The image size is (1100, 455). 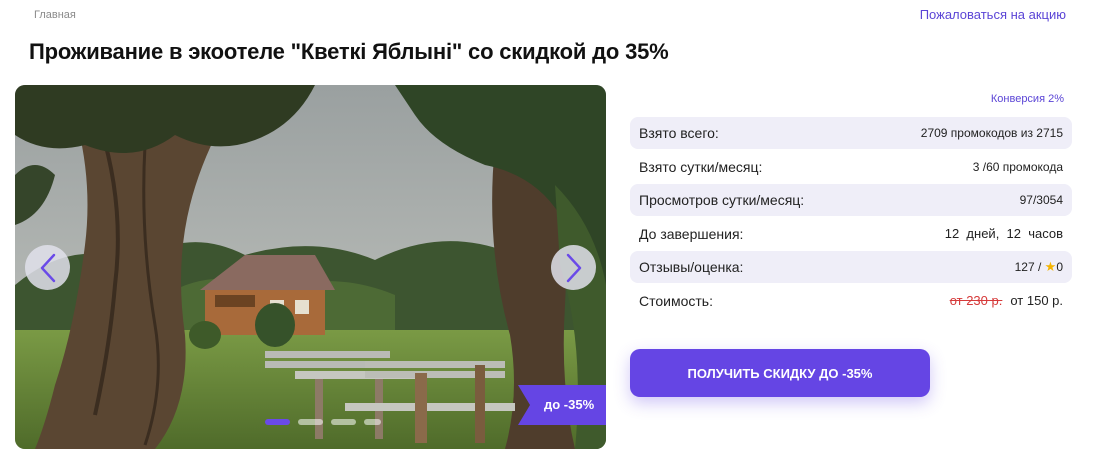 I want to click on stat-value: 12 дней, 12 часов, so click(x=1003, y=233).